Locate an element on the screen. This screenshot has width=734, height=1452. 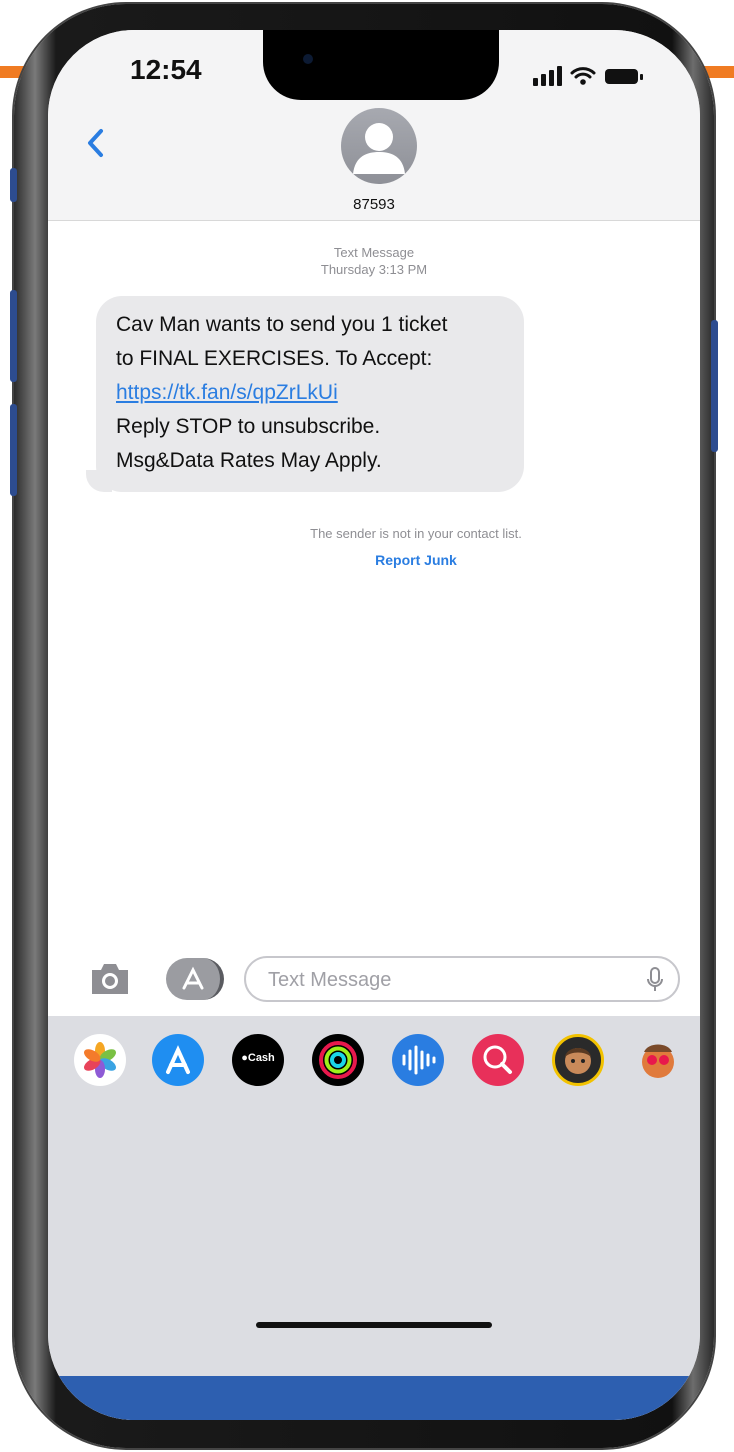
message-input is located at coordinates (438, 980).